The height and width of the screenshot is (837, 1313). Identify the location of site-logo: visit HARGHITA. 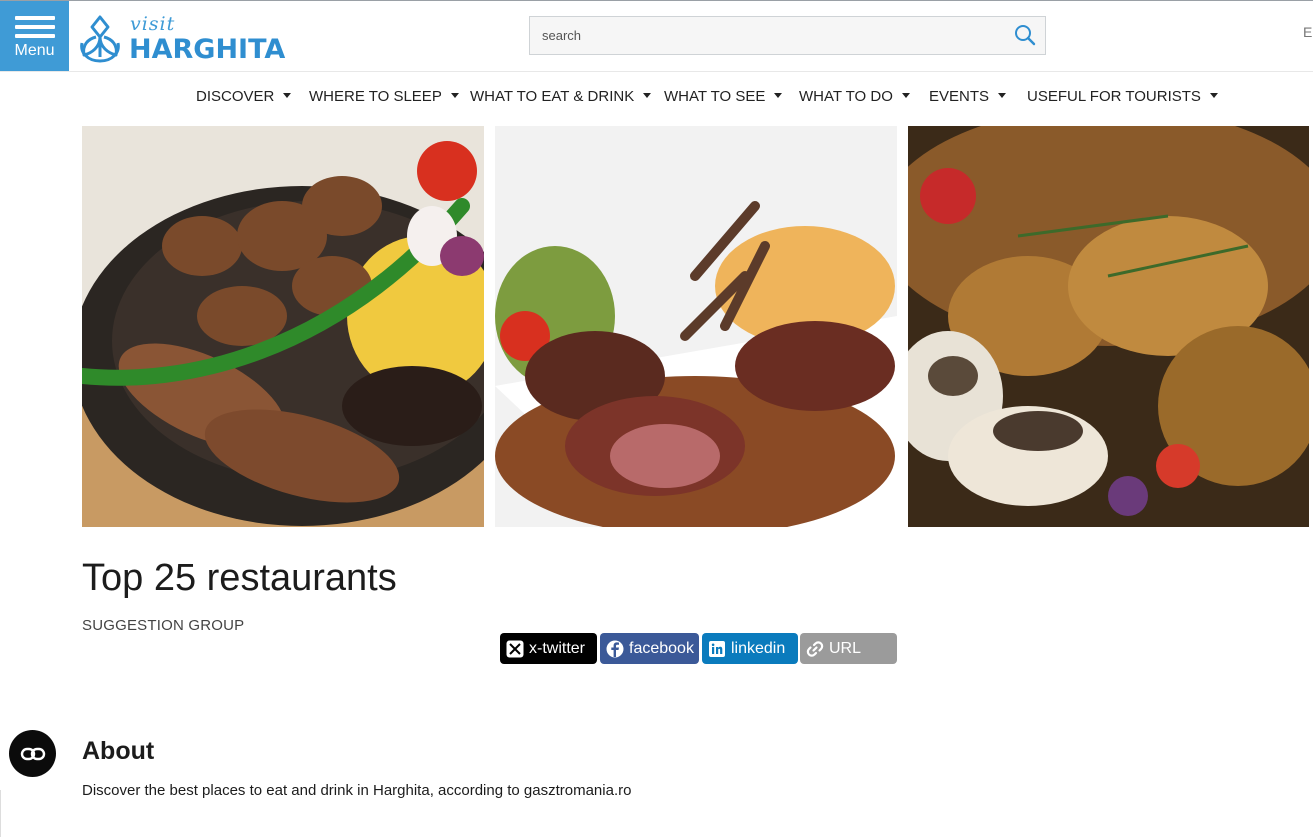
(181, 40).